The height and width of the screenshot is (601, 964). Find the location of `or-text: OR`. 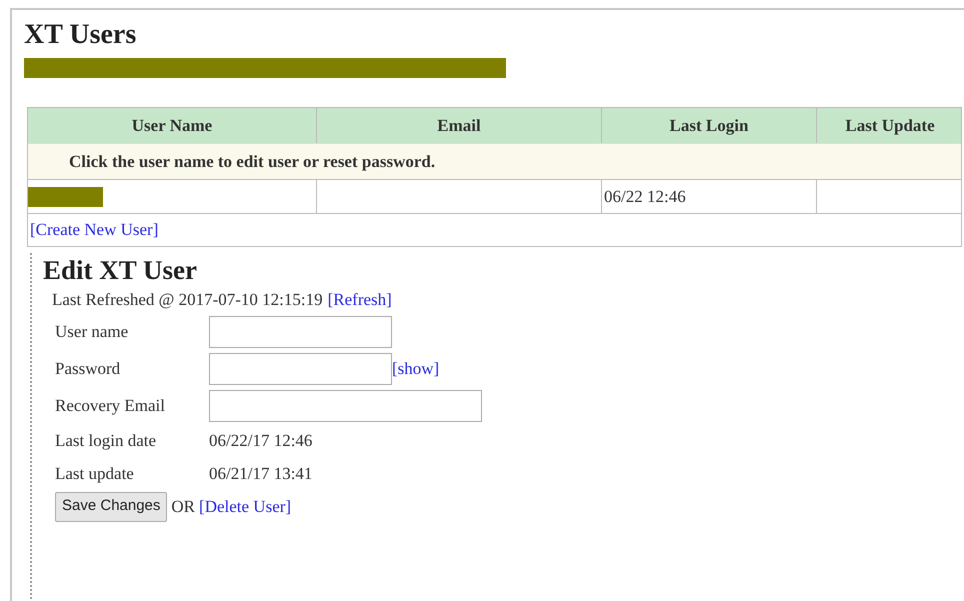

or-text: OR is located at coordinates (183, 507).